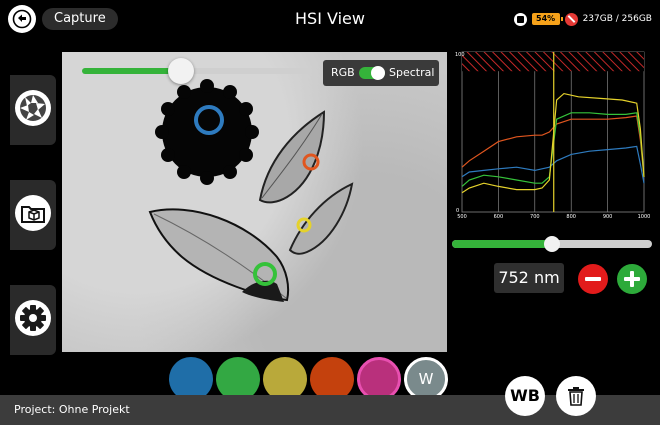 Image resolution: width=660 pixels, height=425 pixels. Describe the element at coordinates (412, 72) in the screenshot. I see `mode-spectral-label: Spectral` at that location.